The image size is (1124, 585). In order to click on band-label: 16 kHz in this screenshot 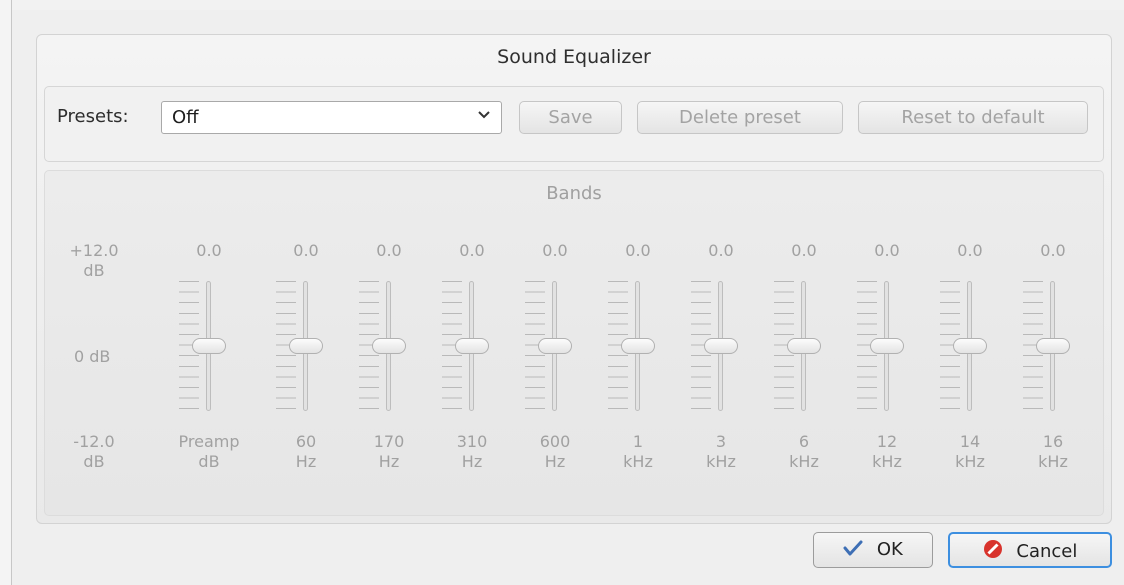, I will do `click(1053, 452)`.